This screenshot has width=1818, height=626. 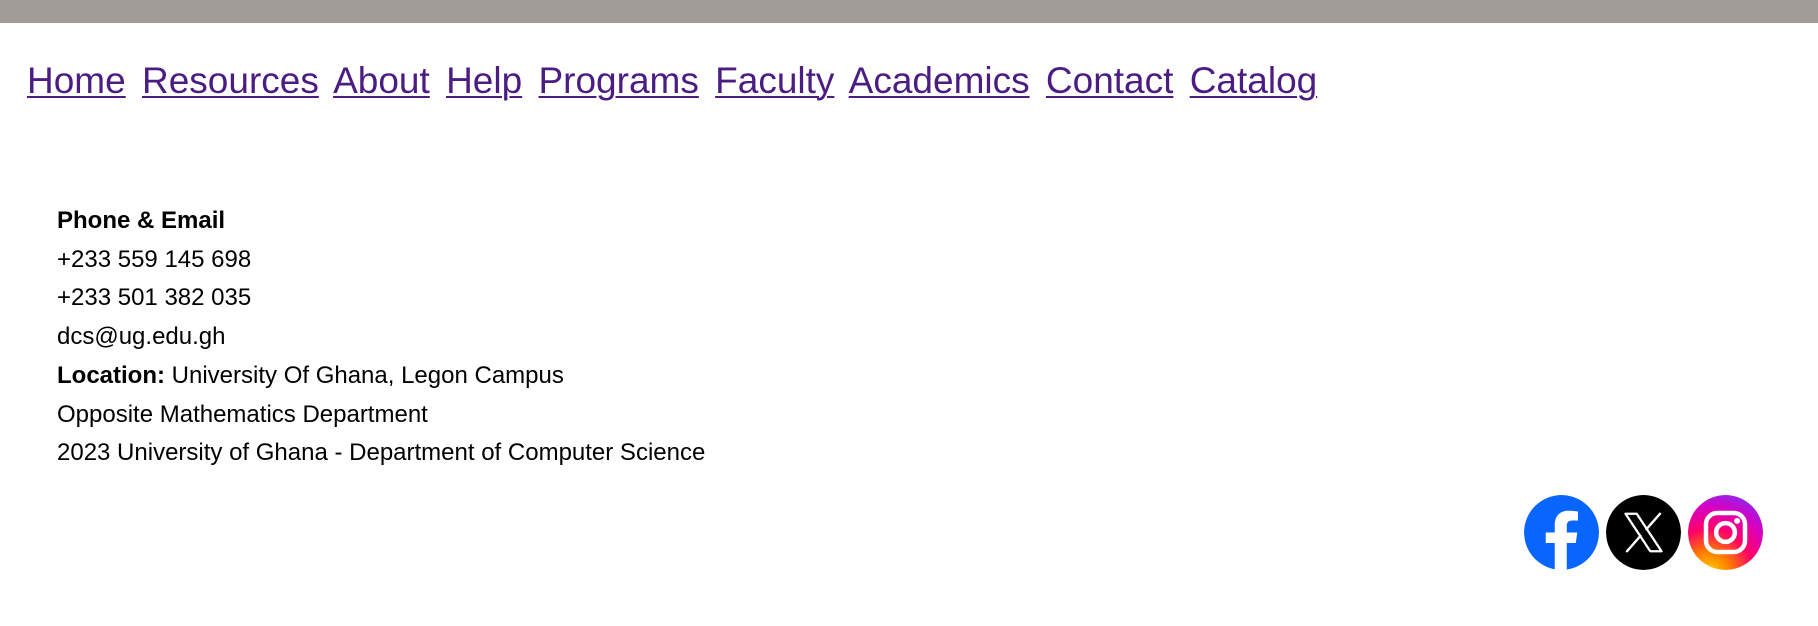 What do you see at coordinates (141, 220) in the screenshot?
I see `contact-heading: Phone & Email` at bounding box center [141, 220].